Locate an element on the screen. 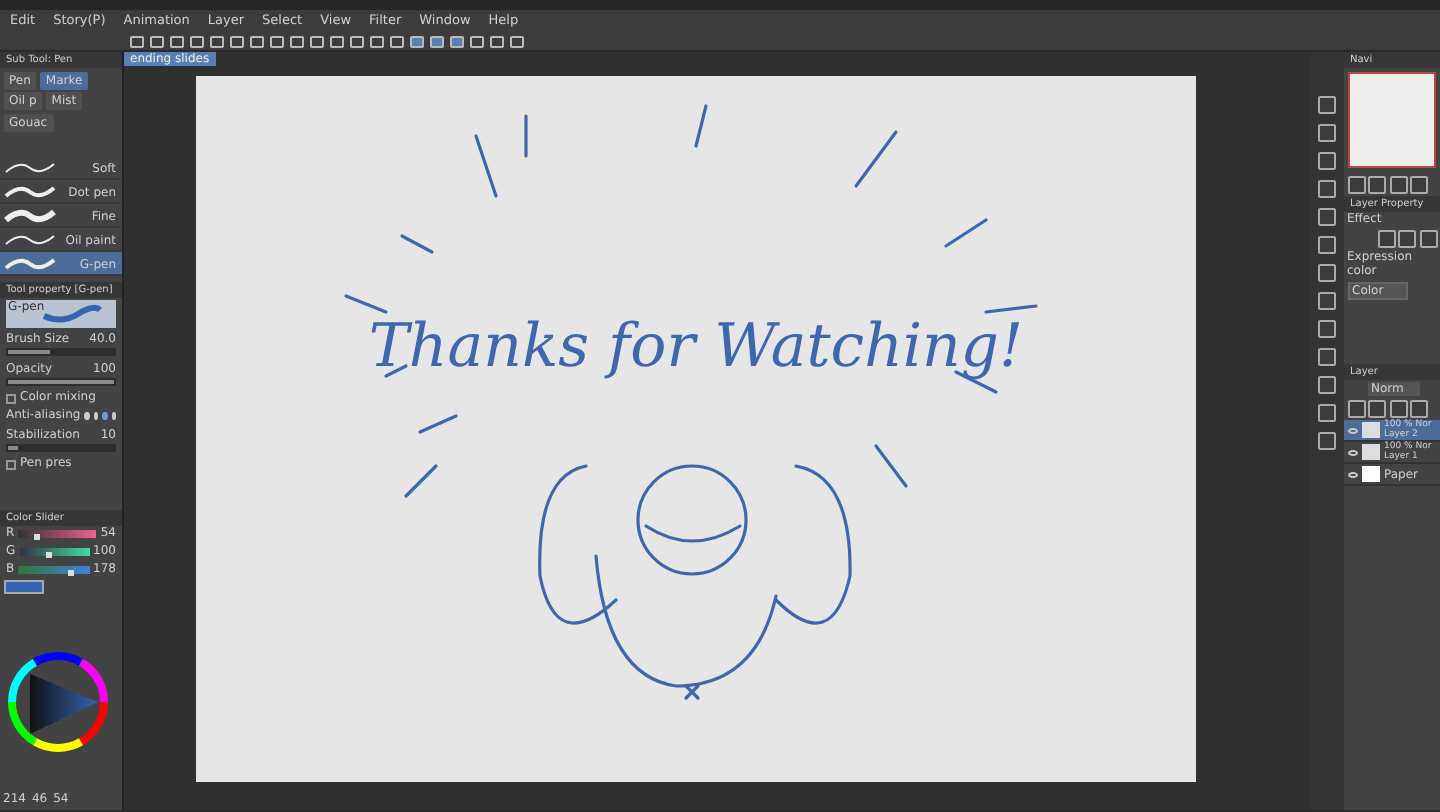 This screenshot has width=1440, height=812. handwritten-heading: Thanks for Watching! is located at coordinates (696, 348).